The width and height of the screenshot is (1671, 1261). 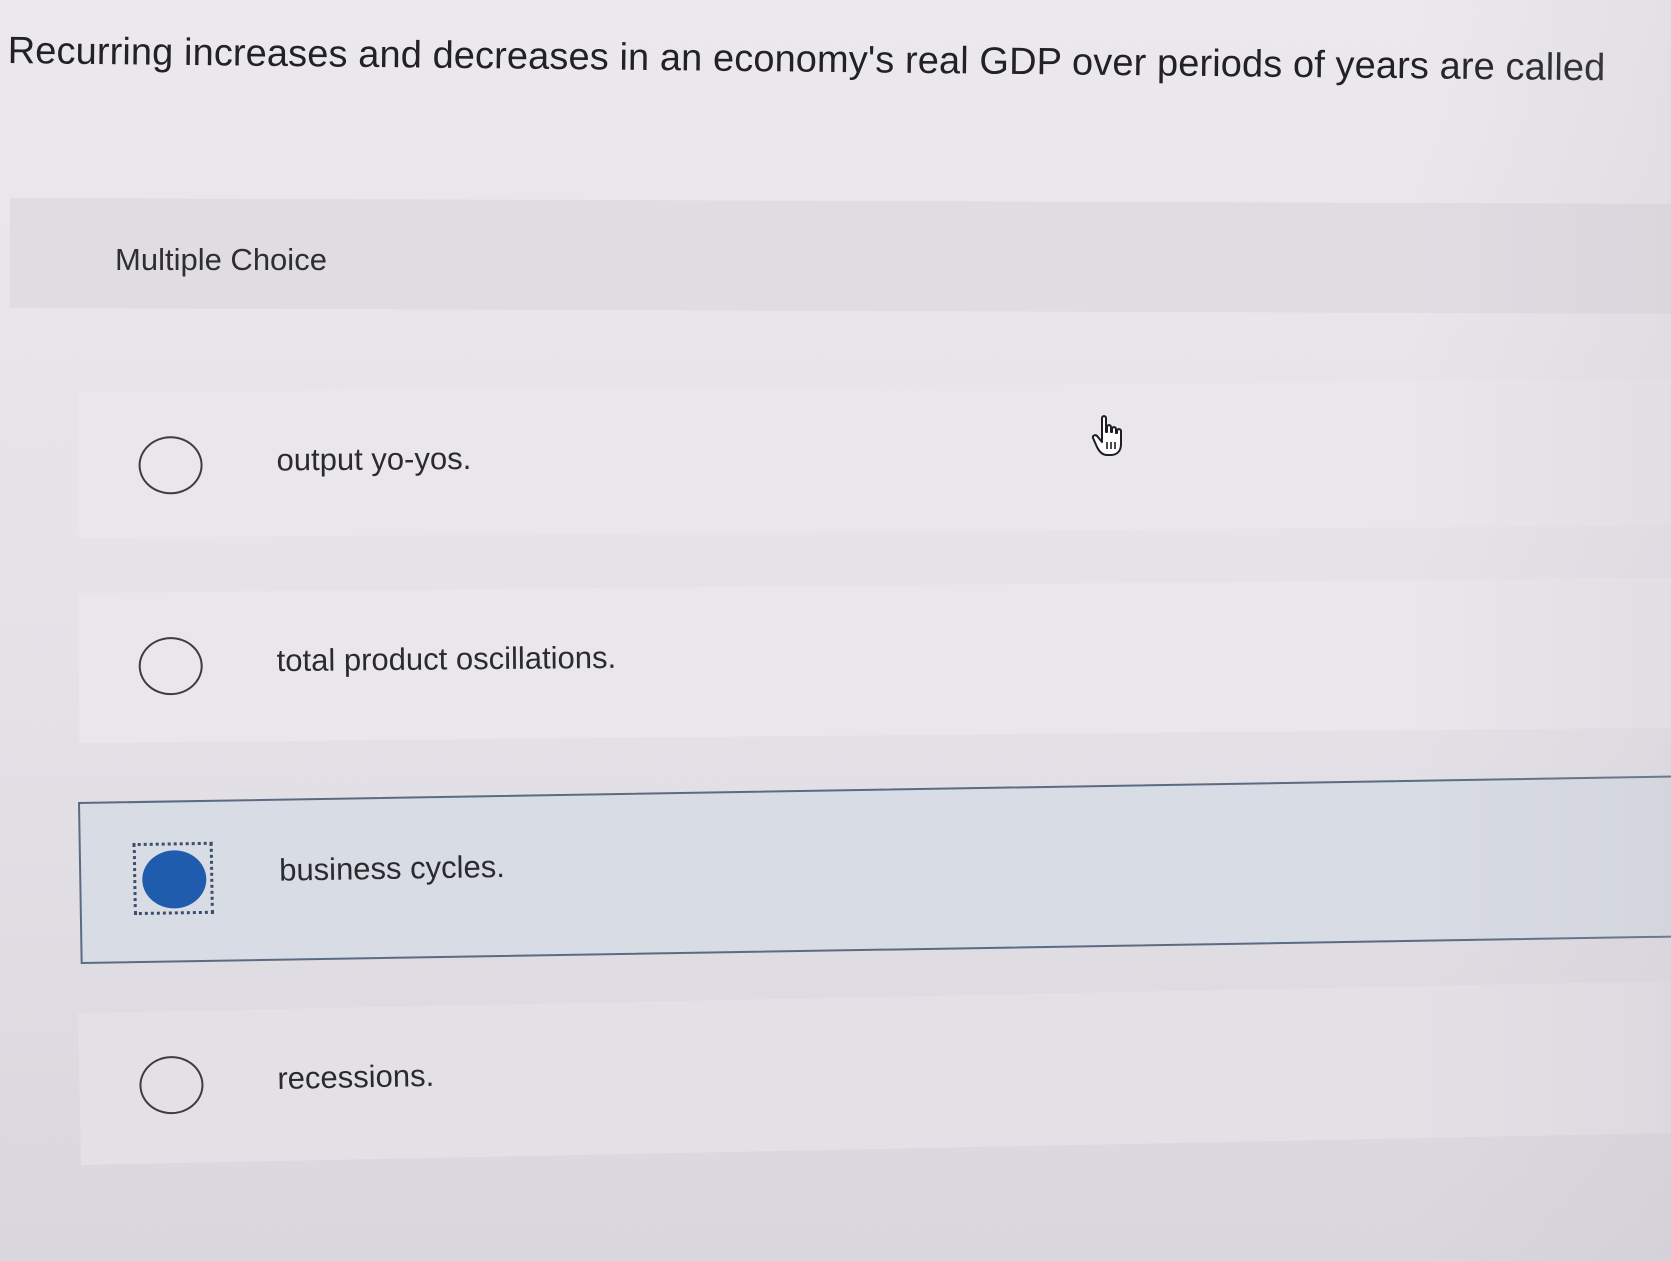 What do you see at coordinates (374, 459) in the screenshot?
I see `answer-option-label: output yo-yos.` at bounding box center [374, 459].